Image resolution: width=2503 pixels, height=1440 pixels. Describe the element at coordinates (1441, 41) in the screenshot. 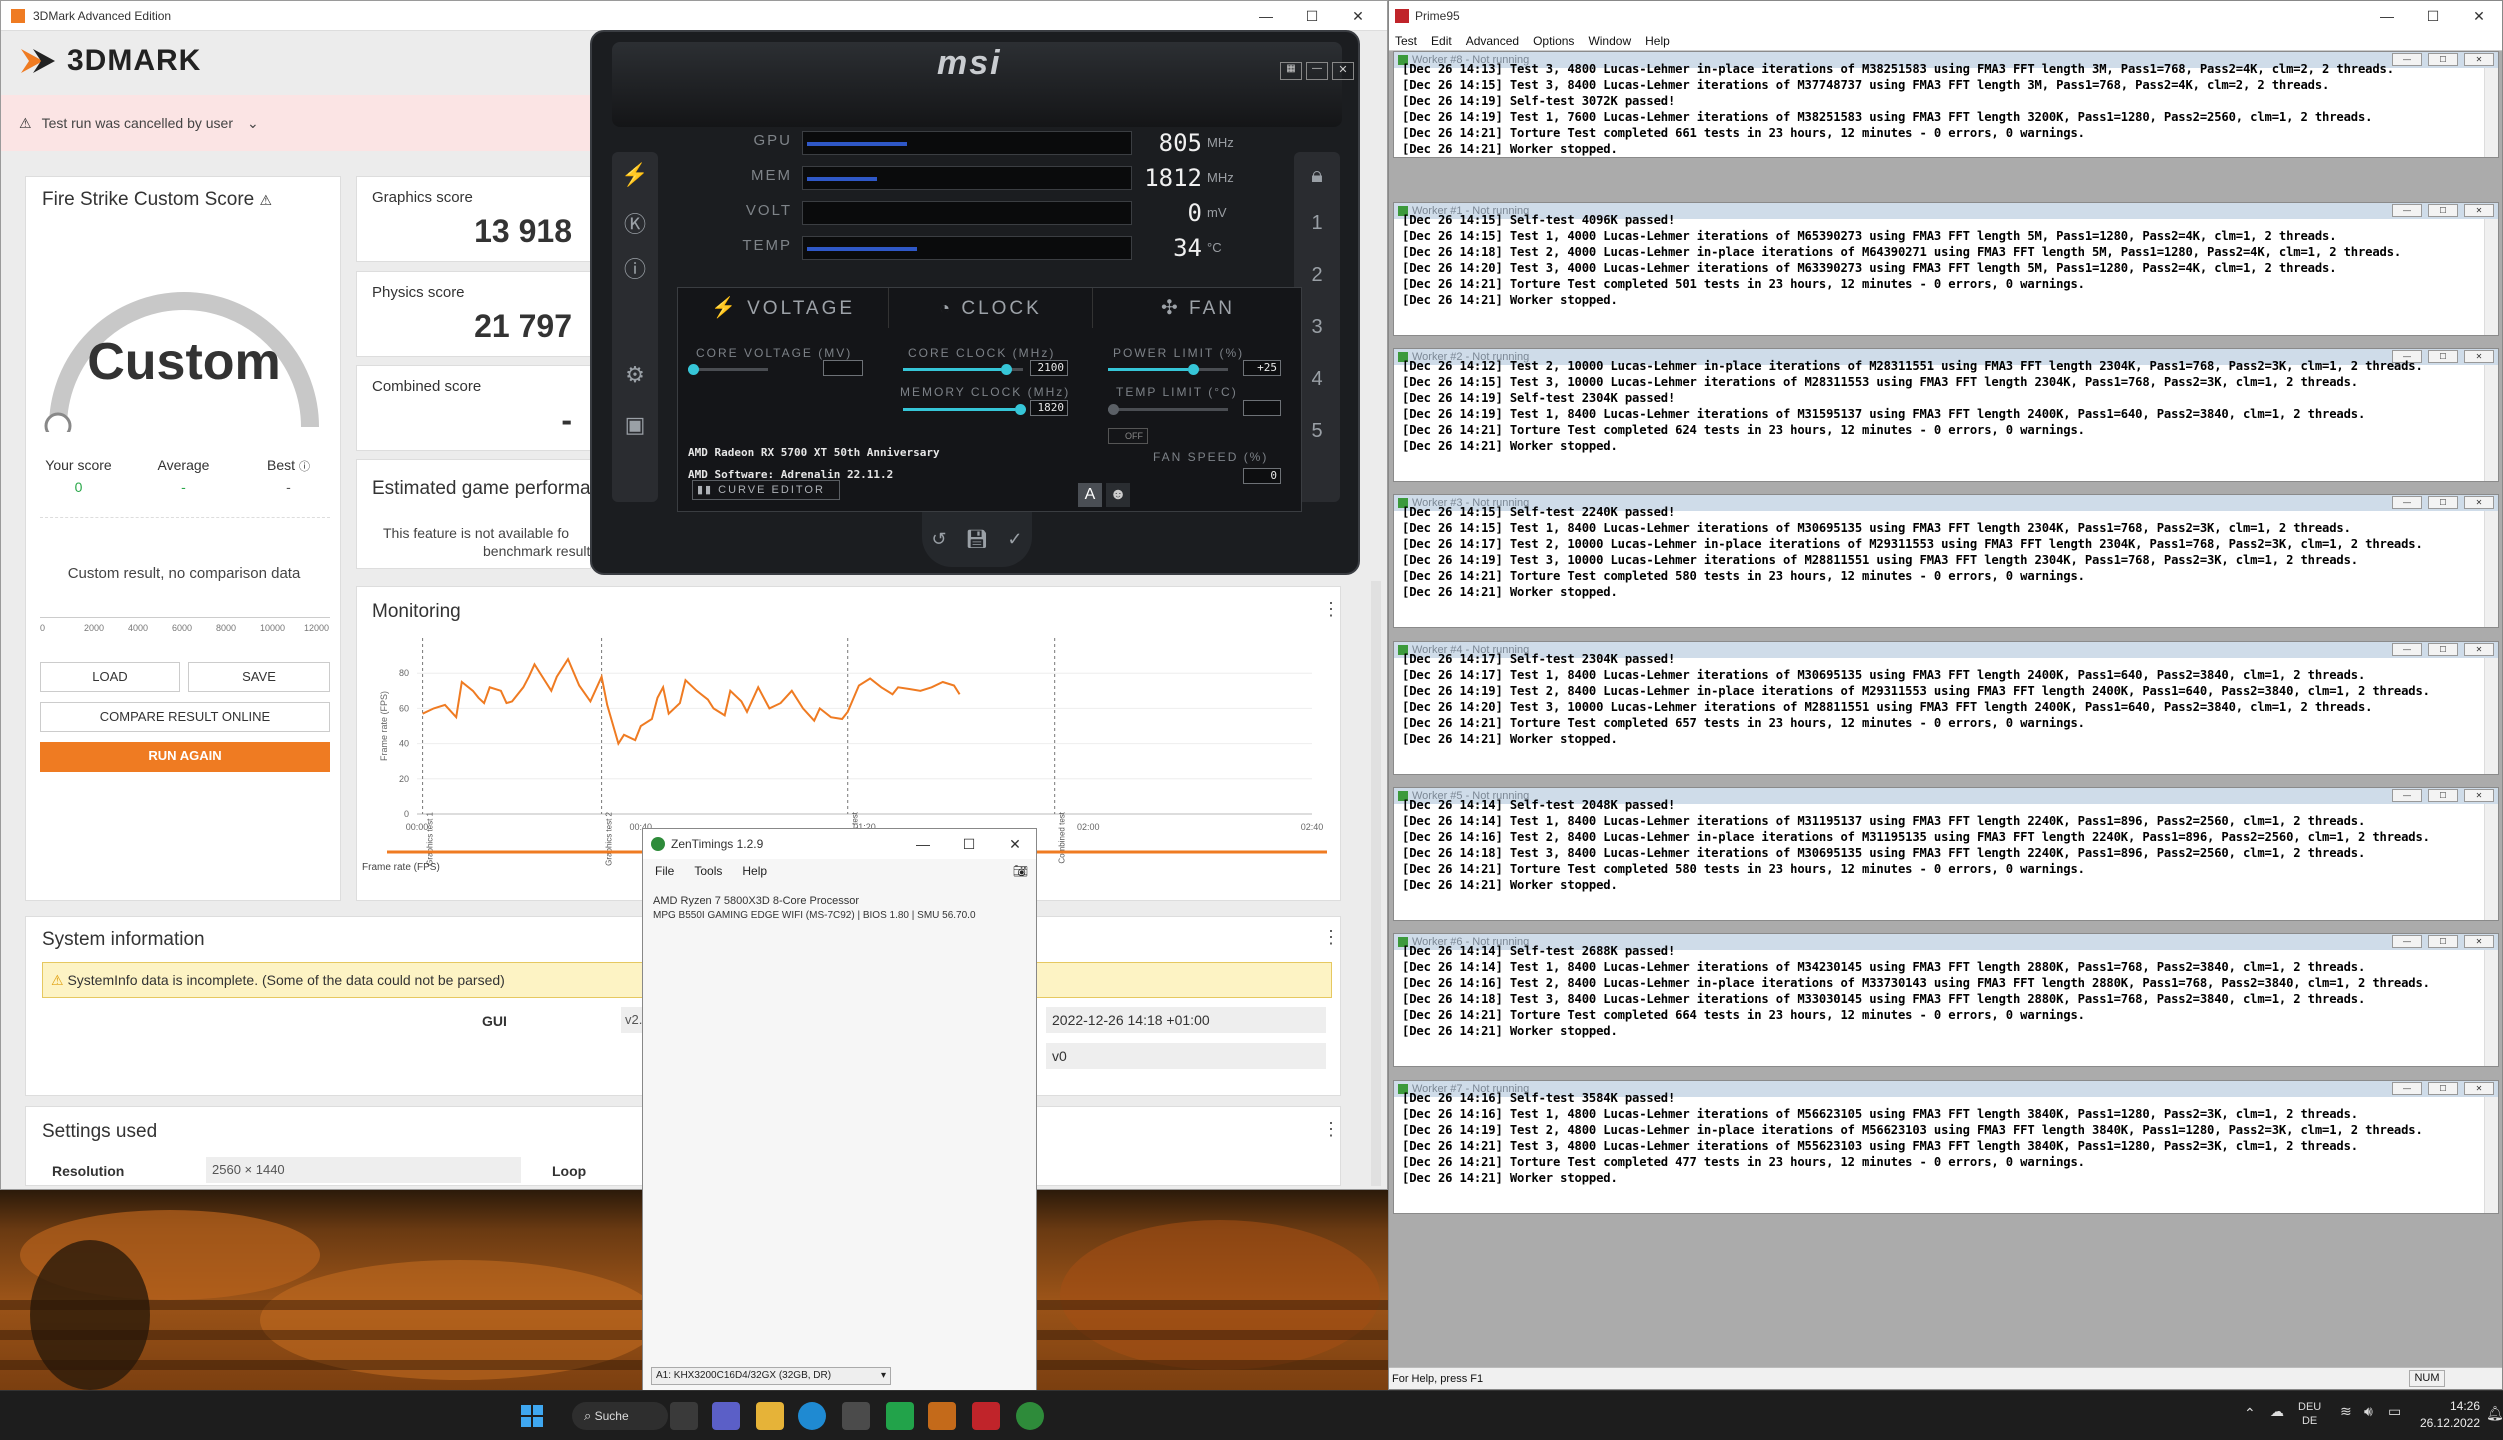

I see `menu-edit: Edit` at that location.